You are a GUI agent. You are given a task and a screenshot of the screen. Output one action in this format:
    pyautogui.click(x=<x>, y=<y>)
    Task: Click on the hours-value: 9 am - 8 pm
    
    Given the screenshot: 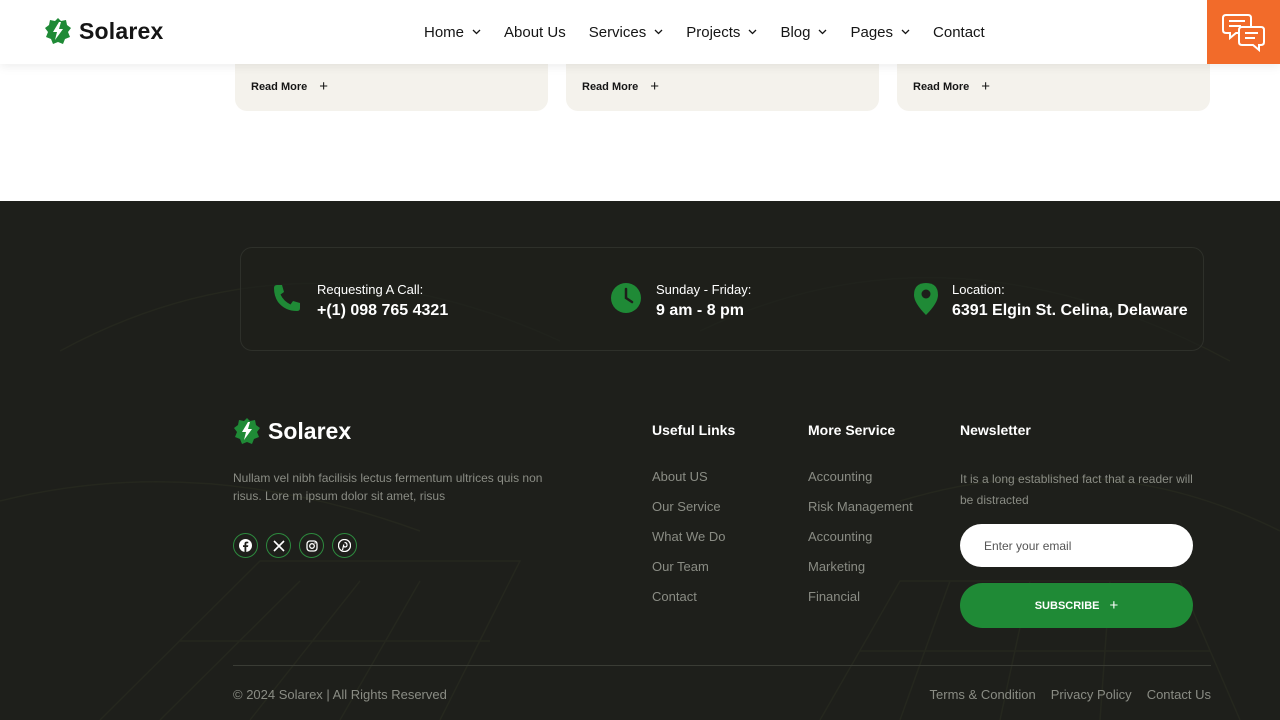 What is the action you would take?
    pyautogui.click(x=700, y=310)
    